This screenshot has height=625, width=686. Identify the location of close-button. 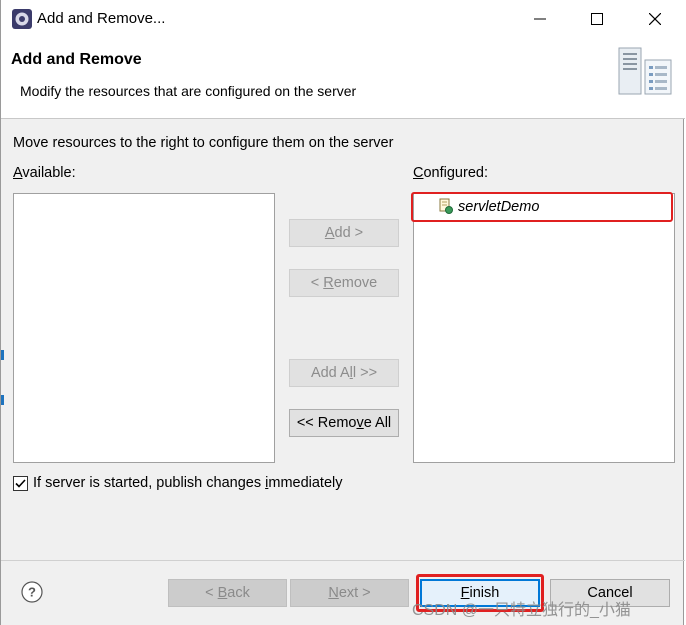
(655, 19).